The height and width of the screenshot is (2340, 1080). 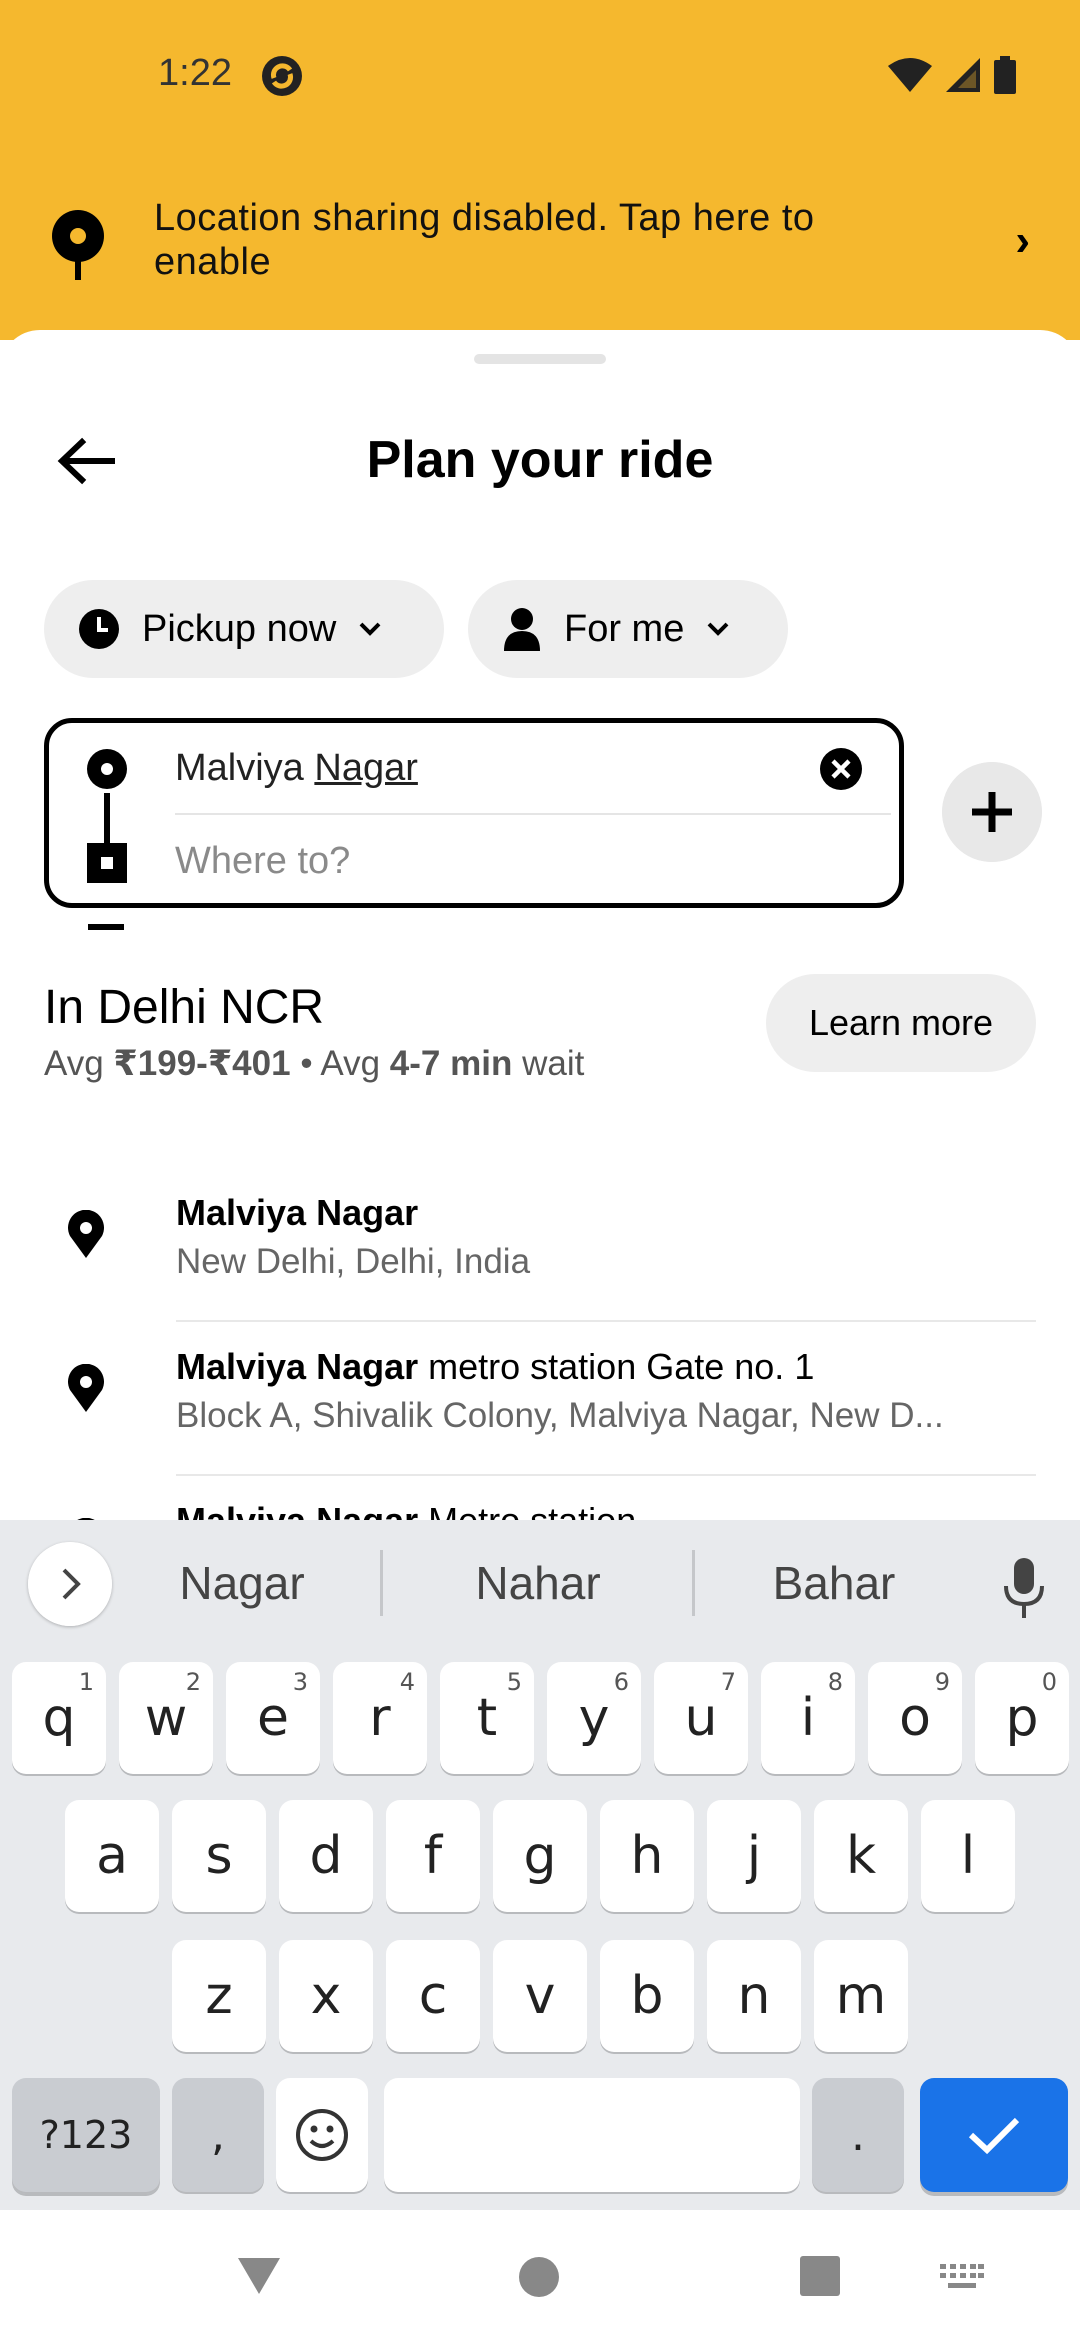 I want to click on wifi-icon, so click(x=910, y=75).